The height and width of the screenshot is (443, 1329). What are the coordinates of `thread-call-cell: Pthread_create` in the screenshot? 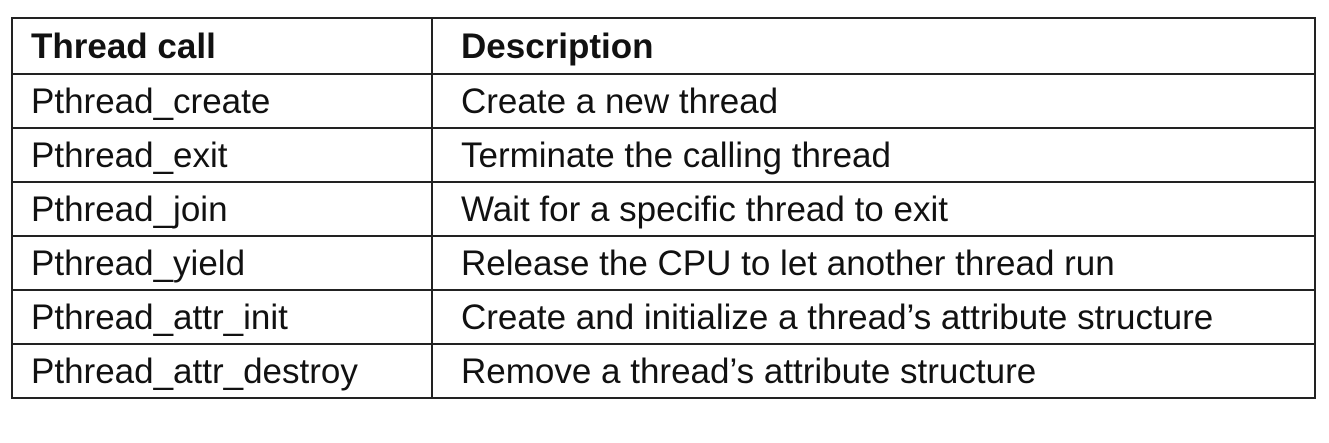 It's located at (222, 101).